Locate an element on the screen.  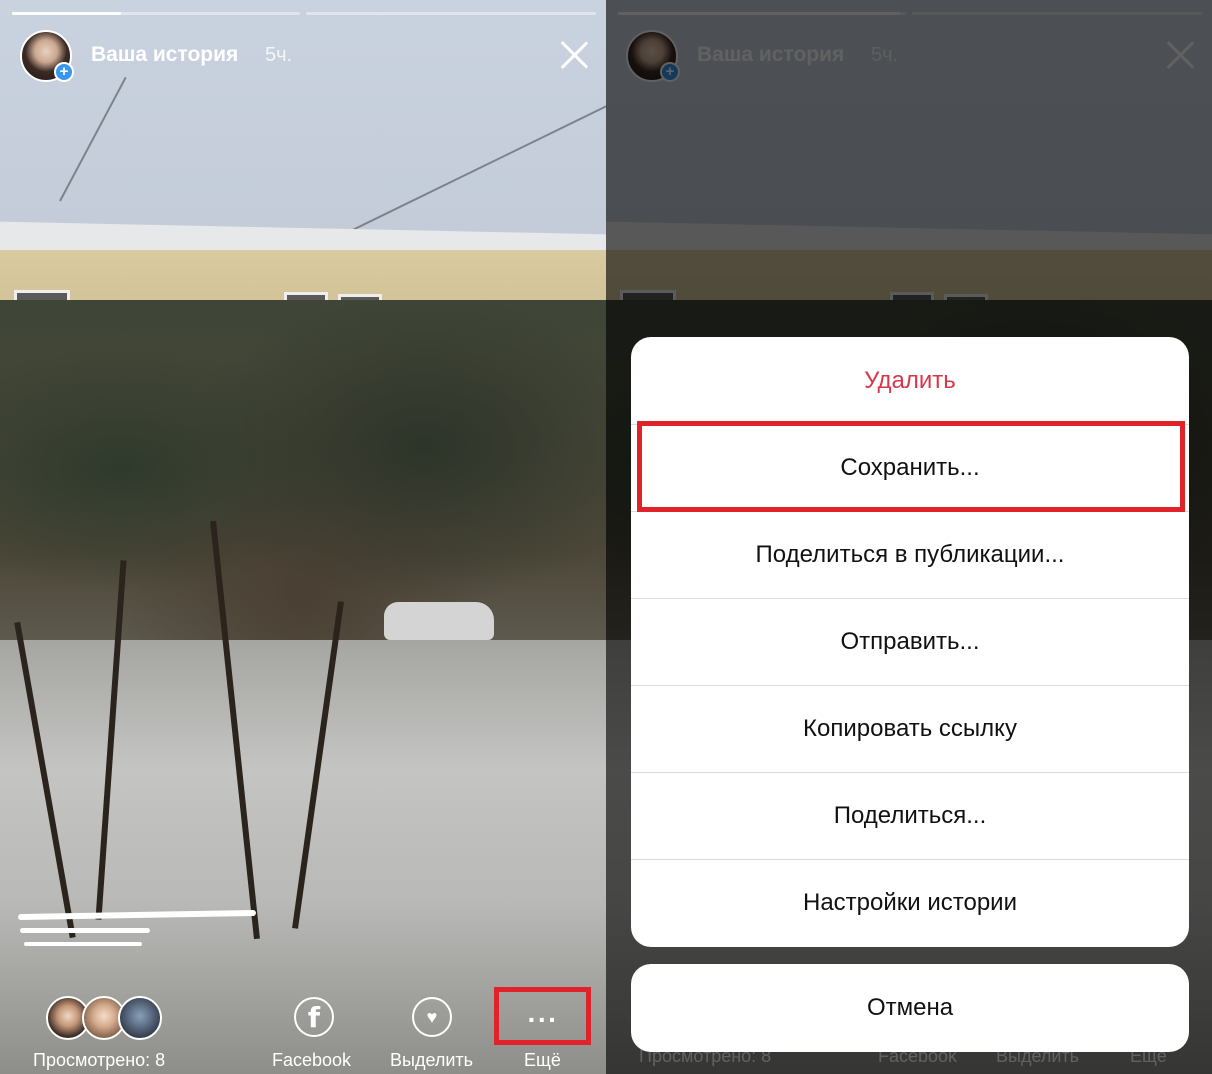
story-time: 5ч. is located at coordinates (279, 55).